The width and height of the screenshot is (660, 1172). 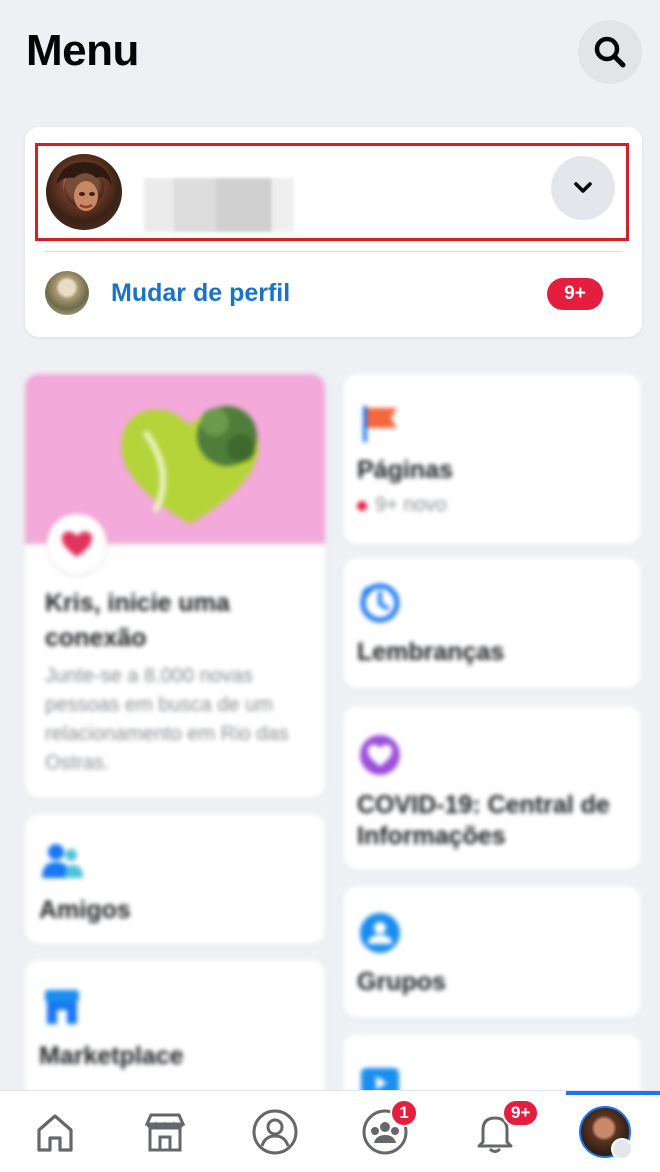 I want to click on shortcut-friends: Amigos, so click(x=175, y=879).